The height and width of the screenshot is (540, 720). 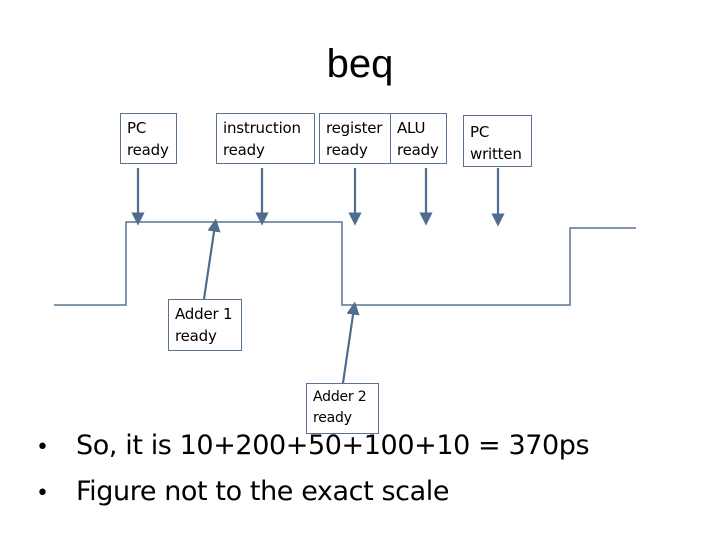 I want to click on adder2-ready-arrow, so click(x=350, y=342).